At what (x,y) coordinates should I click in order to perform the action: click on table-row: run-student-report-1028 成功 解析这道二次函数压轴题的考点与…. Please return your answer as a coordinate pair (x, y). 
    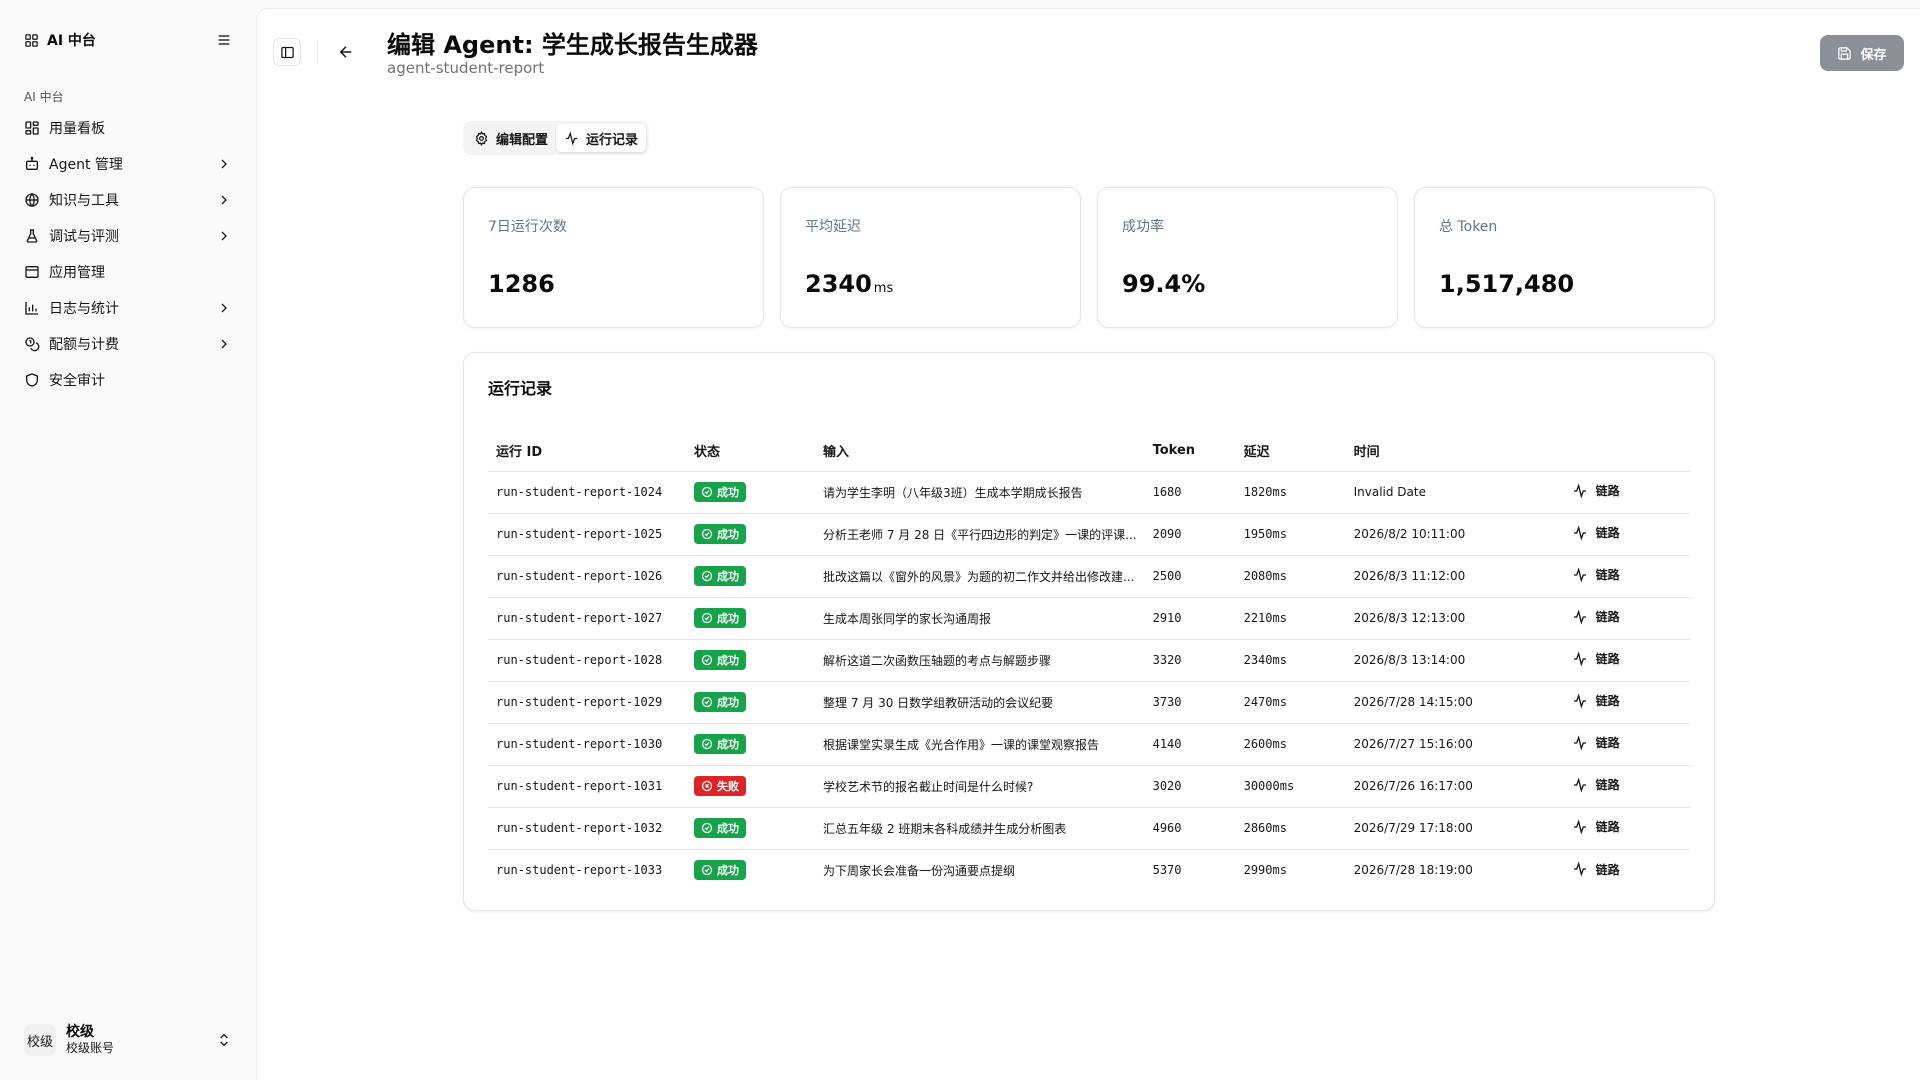
    Looking at the image, I should click on (1089, 660).